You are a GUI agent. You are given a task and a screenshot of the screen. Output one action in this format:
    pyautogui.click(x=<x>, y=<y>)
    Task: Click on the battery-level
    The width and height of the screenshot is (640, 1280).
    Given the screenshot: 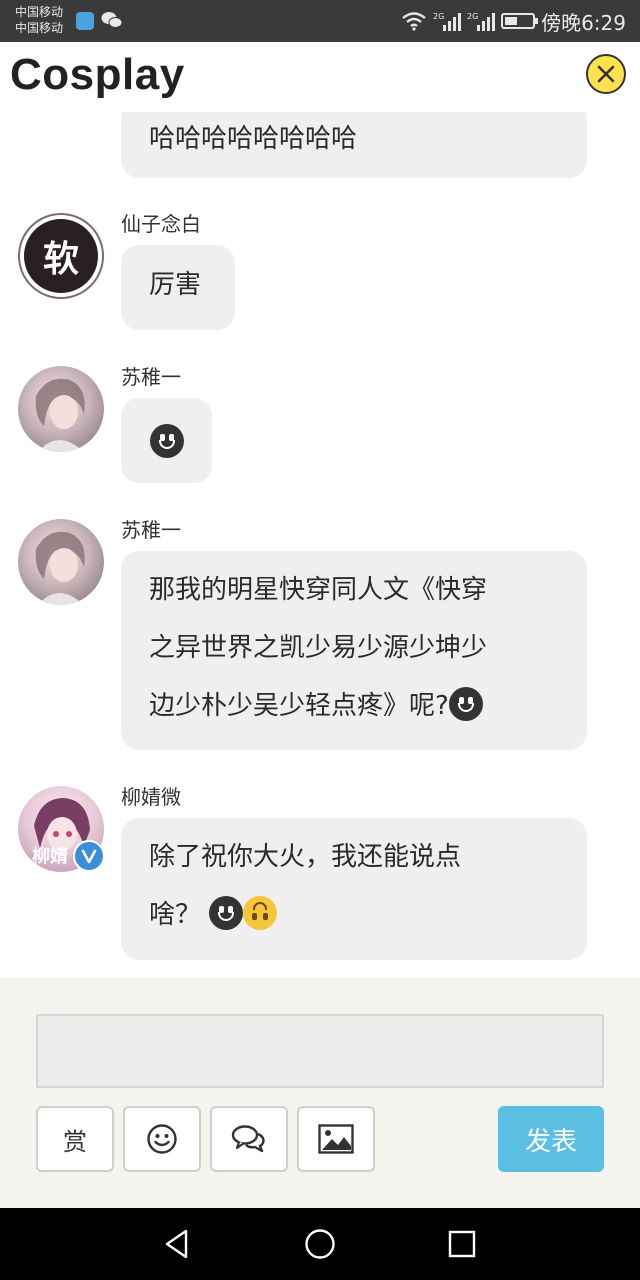 What is the action you would take?
    pyautogui.click(x=511, y=21)
    